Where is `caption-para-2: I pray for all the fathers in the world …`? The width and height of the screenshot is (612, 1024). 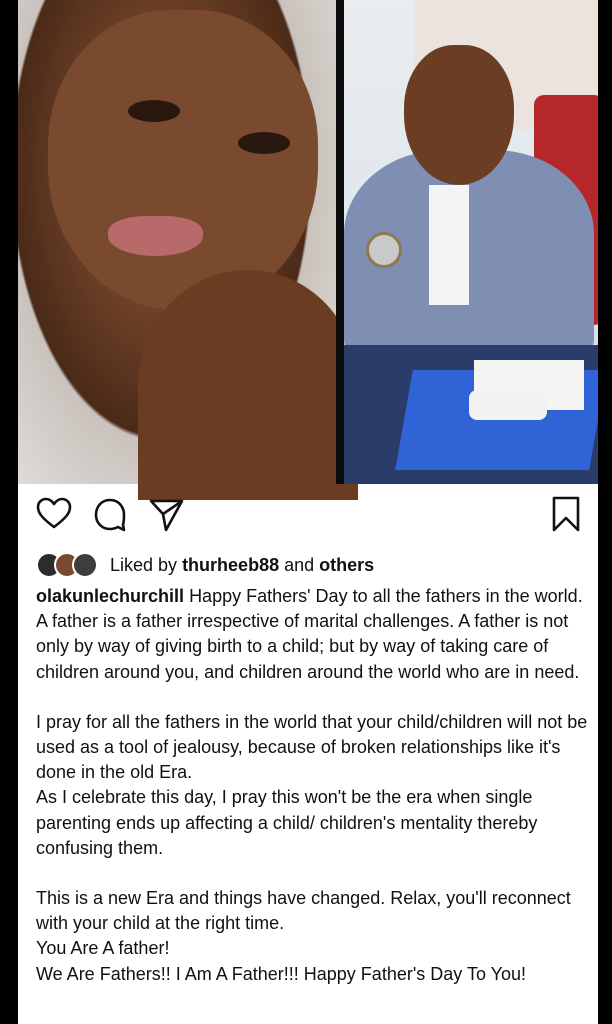 caption-para-2: I pray for all the fathers in the world … is located at coordinates (312, 747).